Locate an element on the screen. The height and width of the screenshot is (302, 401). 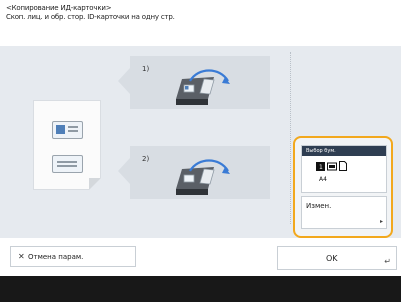
paper-select-panel: Выбор бум. 1 A4 Измен. ▸ is located at coordinates (343, 187).